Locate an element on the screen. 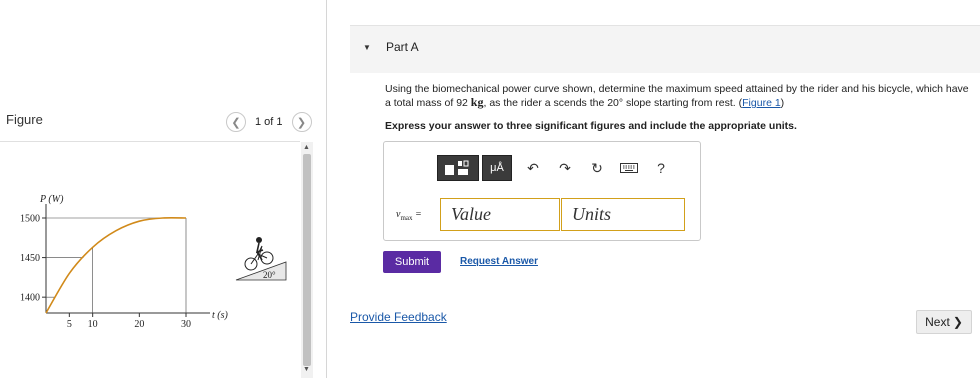 The image size is (980, 378). value-input is located at coordinates (500, 214).